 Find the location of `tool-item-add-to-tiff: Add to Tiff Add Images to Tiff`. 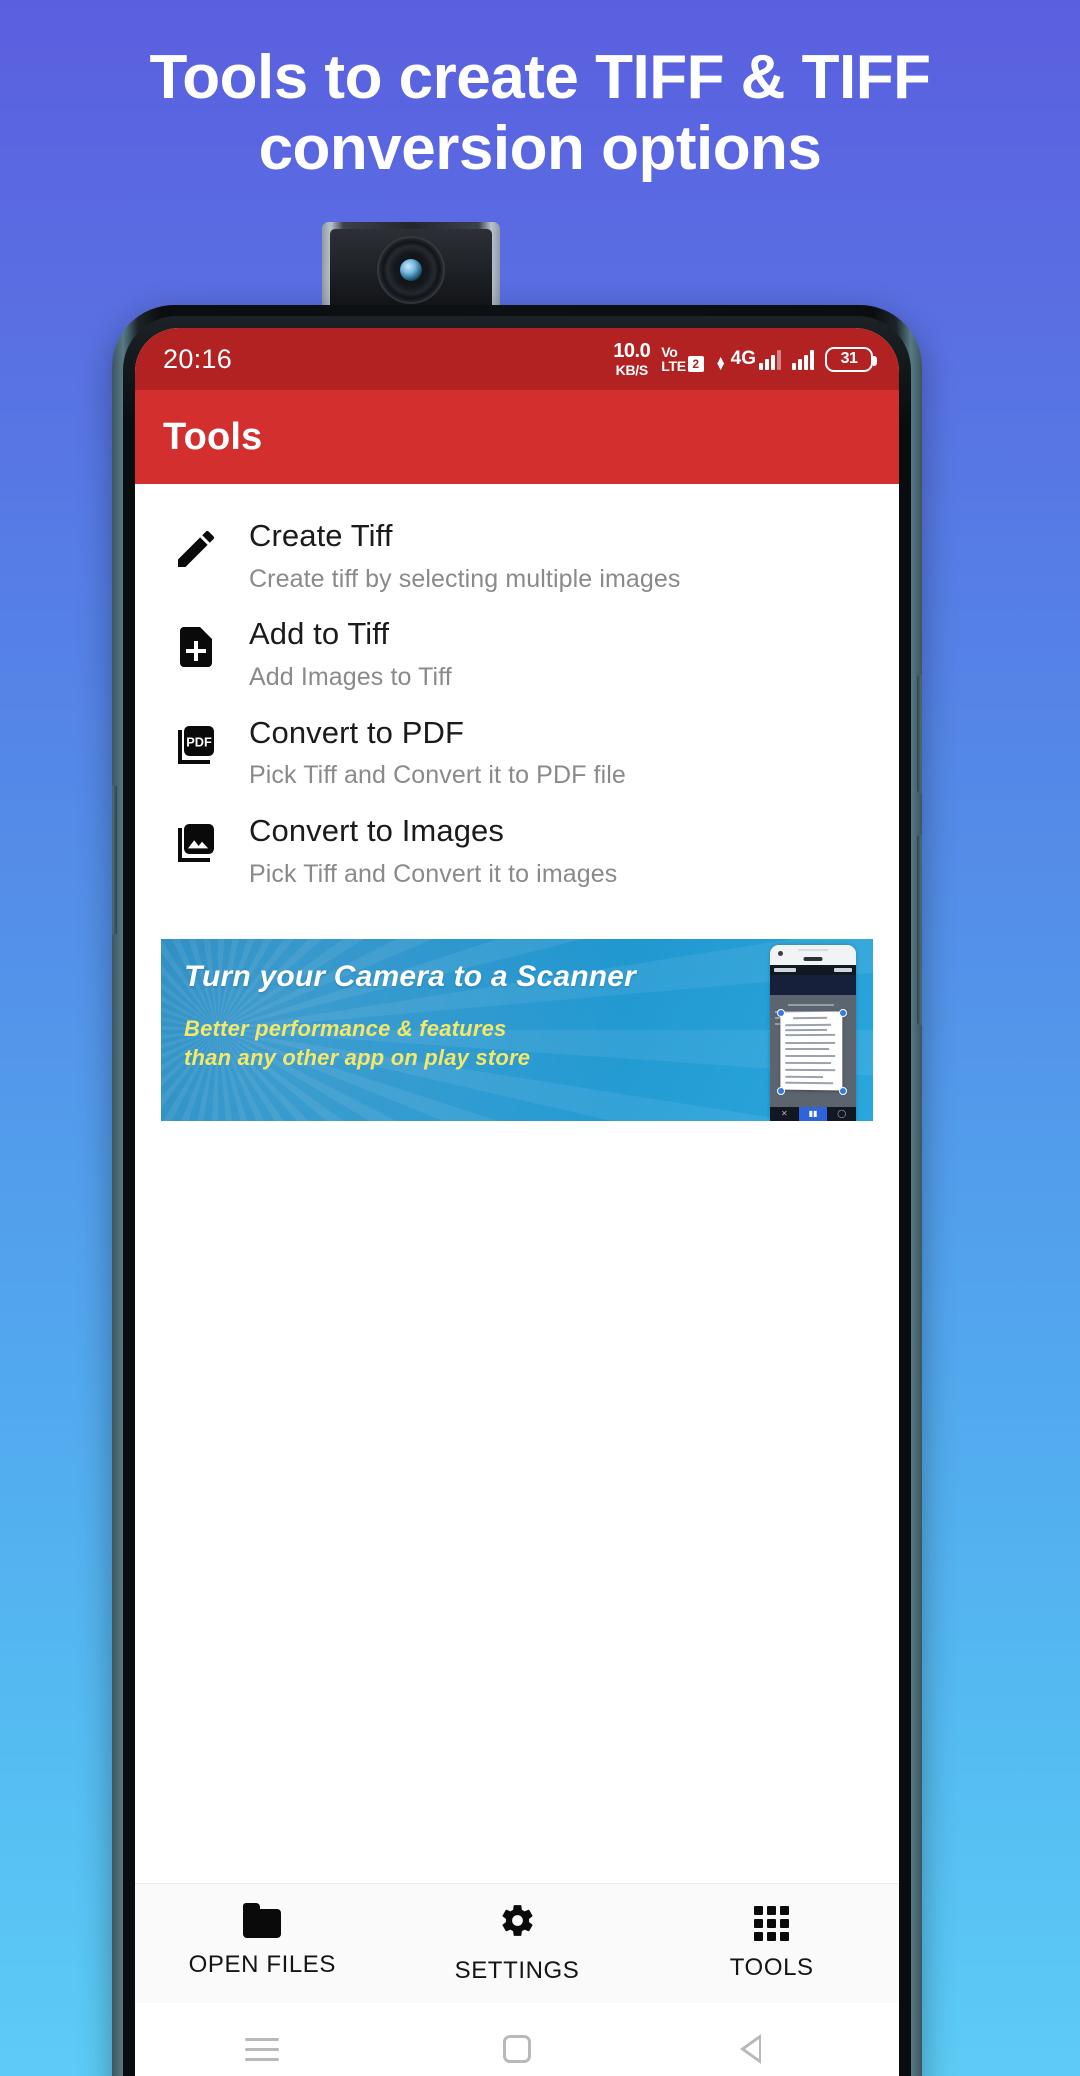

tool-item-add-to-tiff: Add to Tiff Add Images to Tiff is located at coordinates (517, 653).